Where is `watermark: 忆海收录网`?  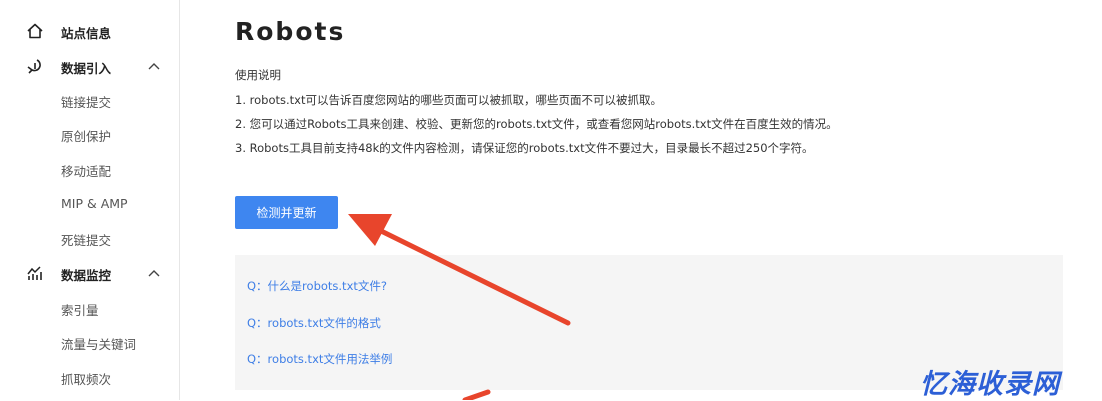
watermark: 忆海收录网 is located at coordinates (990, 384).